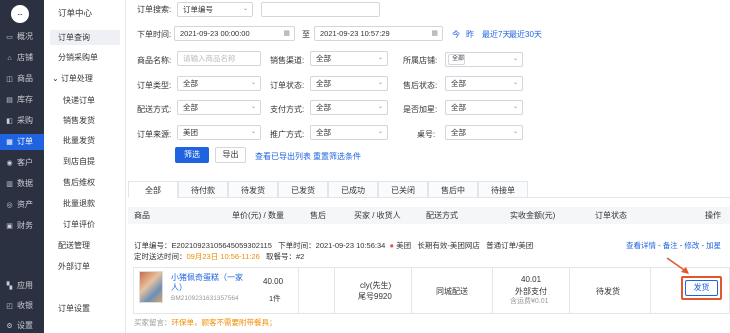 Image resolution: width=730 pixels, height=333 pixels. I want to click on submenu-order-eval: 订单评价, so click(79, 224).